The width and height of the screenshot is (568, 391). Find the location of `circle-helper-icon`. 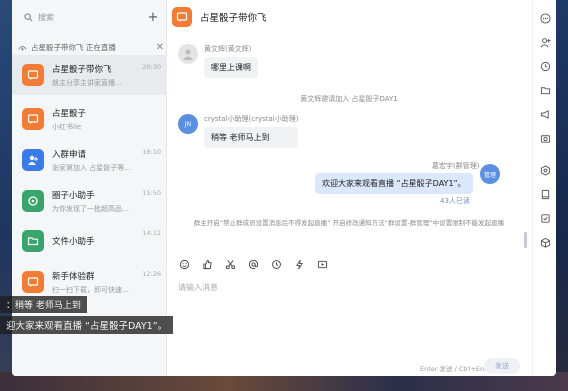

circle-helper-icon is located at coordinates (33, 201).